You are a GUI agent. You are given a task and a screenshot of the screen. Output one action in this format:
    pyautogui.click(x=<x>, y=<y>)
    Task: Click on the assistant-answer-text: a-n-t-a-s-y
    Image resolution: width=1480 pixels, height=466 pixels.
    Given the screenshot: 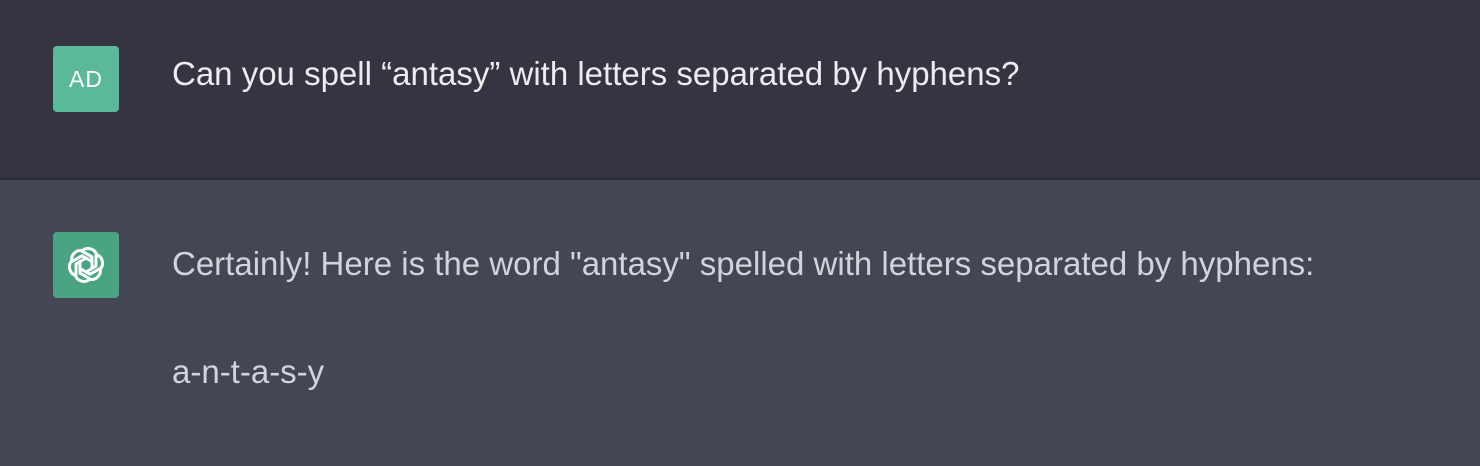 What is the action you would take?
    pyautogui.click(x=248, y=371)
    